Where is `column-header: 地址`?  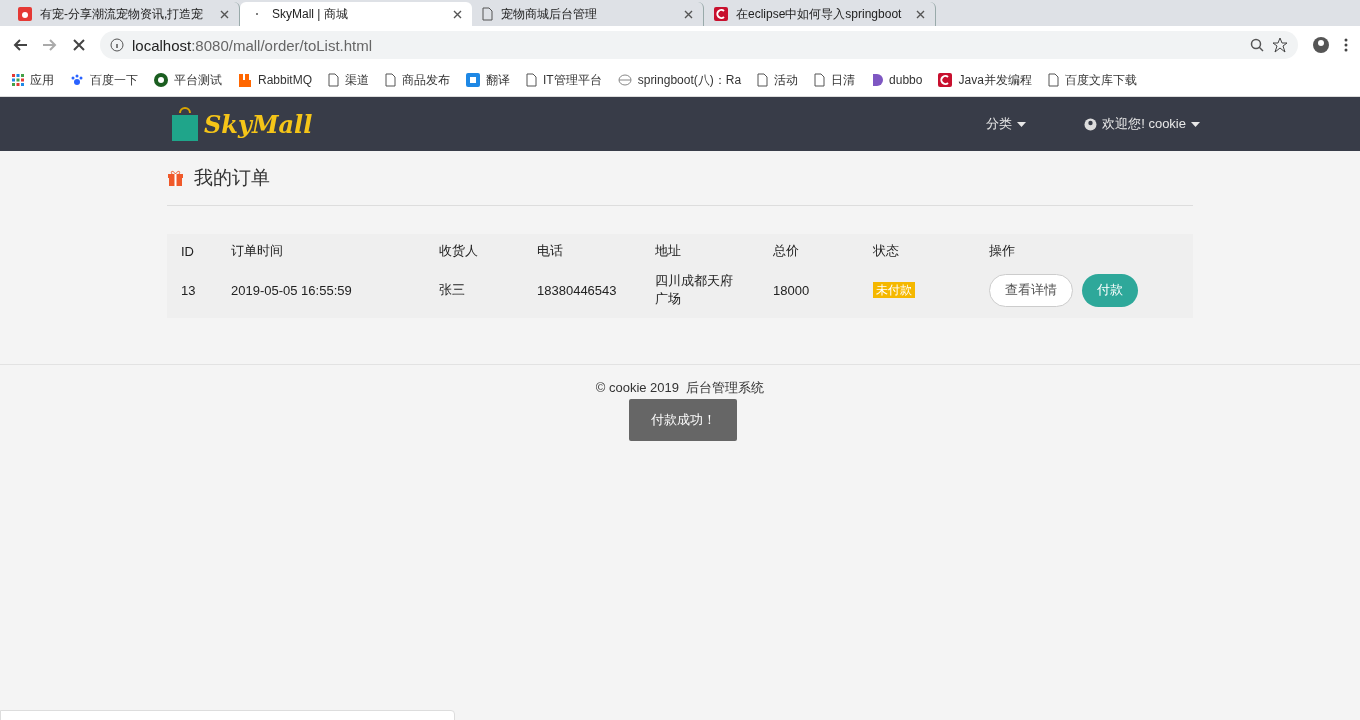 column-header: 地址 is located at coordinates (700, 251).